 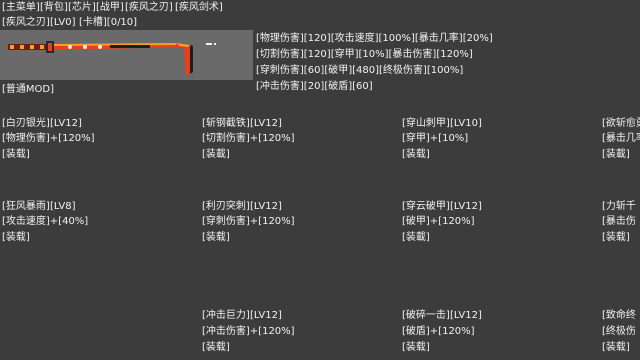 What do you see at coordinates (248, 221) in the screenshot?
I see `mod-effect: [穿刺伤害]+[120%]` at bounding box center [248, 221].